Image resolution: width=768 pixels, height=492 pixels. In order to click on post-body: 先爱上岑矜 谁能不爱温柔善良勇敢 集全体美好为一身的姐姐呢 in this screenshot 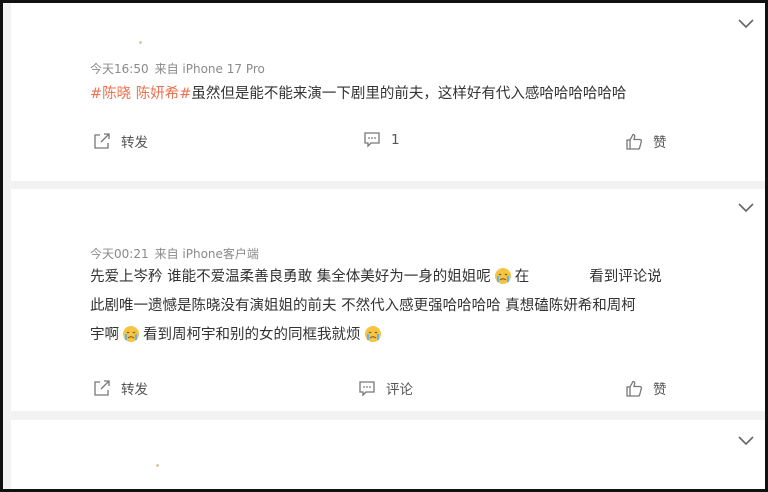, I will do `click(290, 277)`.